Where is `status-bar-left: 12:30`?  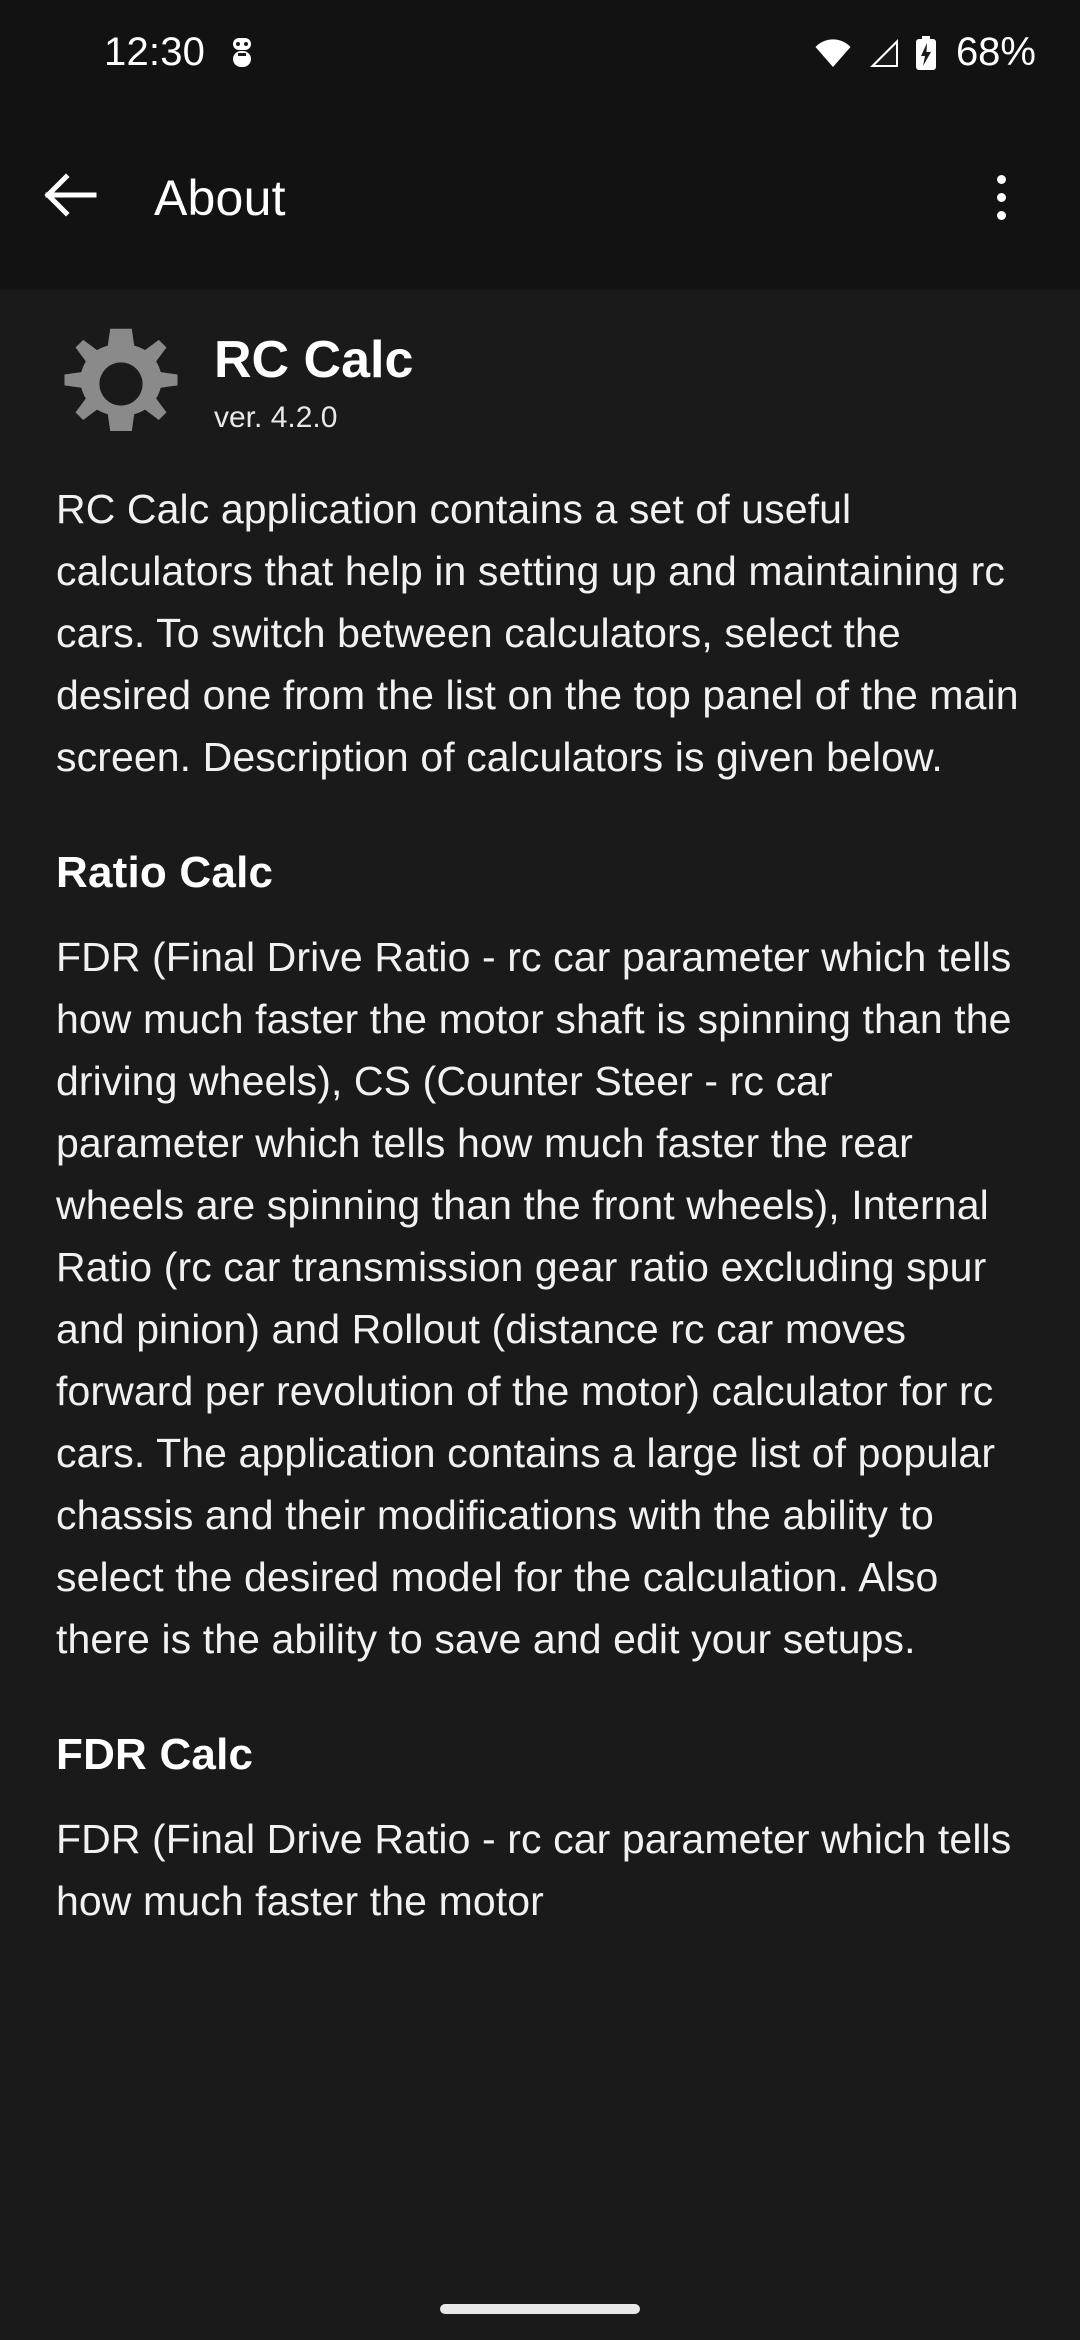
status-bar-left: 12:30 is located at coordinates (128, 52).